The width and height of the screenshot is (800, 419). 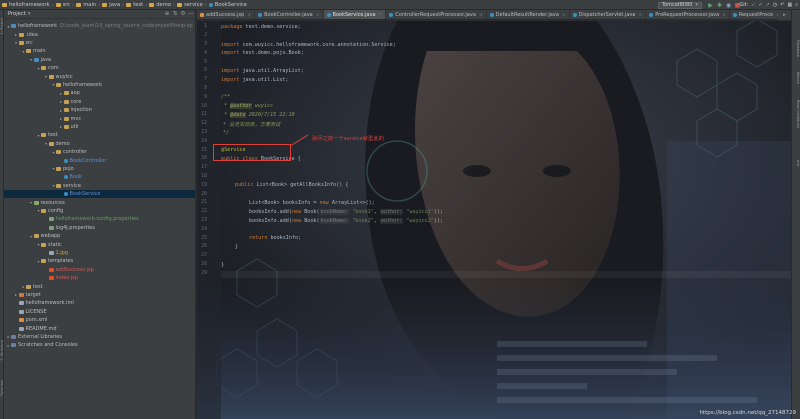 I want to click on editor-tab: DispatcherServlet.java ×, so click(x=608, y=14).